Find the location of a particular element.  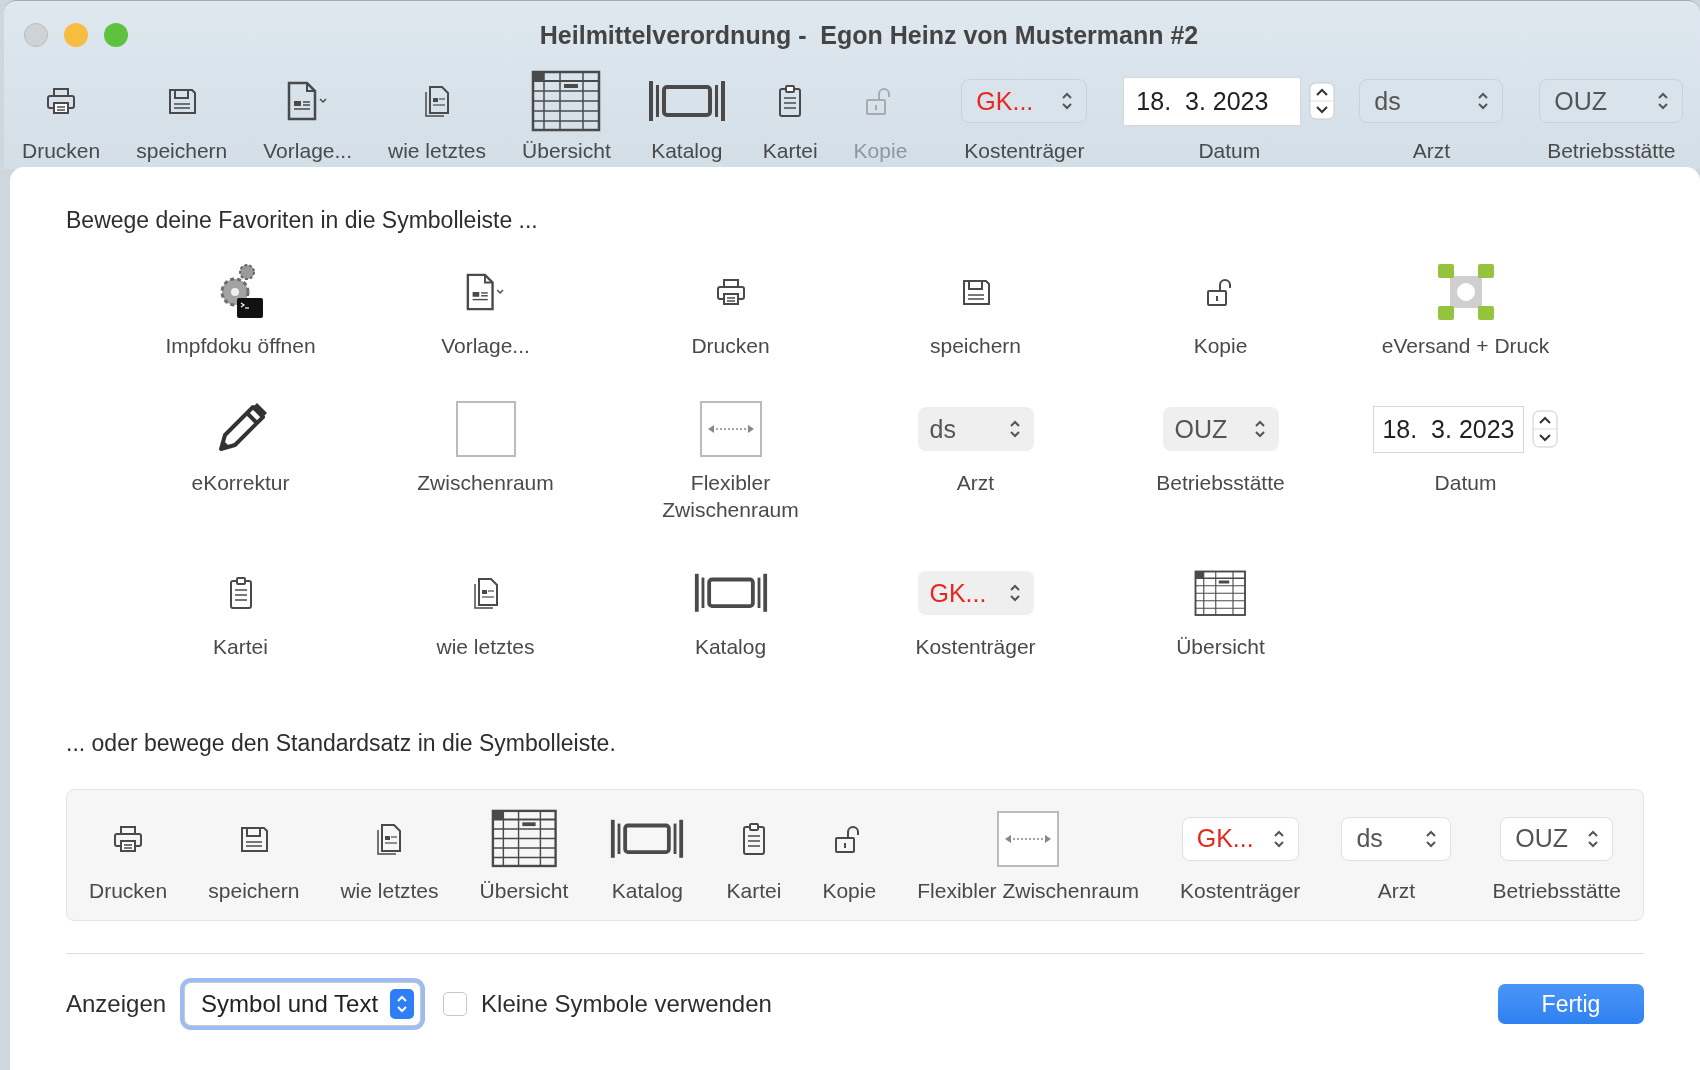

toolbar-label: Drucken is located at coordinates (61, 151).